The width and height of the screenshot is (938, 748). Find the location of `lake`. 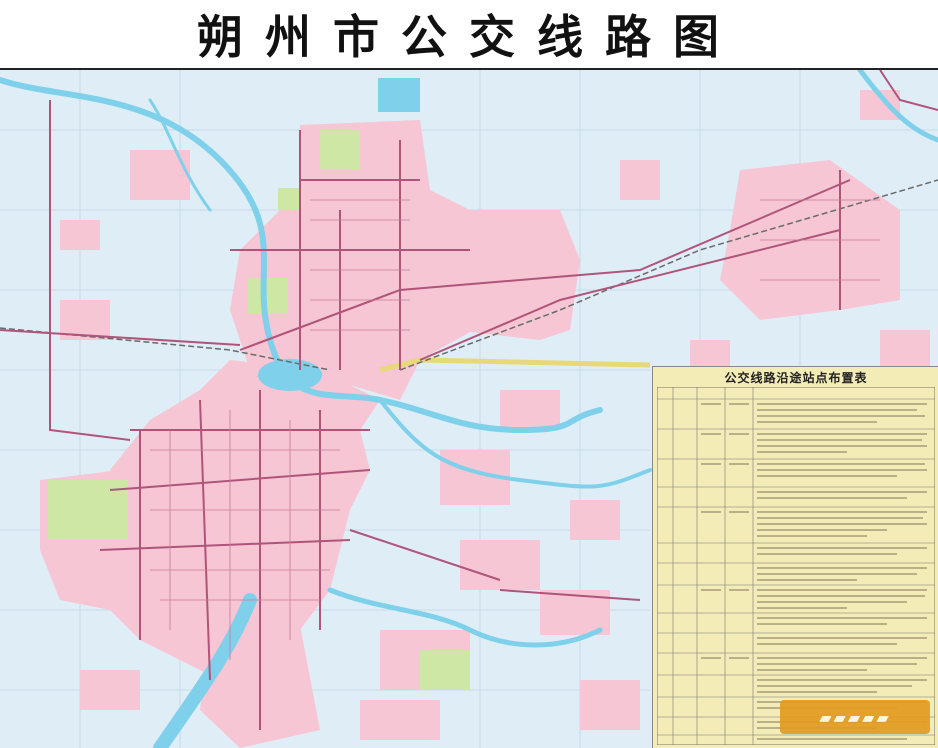

lake is located at coordinates (290, 375).